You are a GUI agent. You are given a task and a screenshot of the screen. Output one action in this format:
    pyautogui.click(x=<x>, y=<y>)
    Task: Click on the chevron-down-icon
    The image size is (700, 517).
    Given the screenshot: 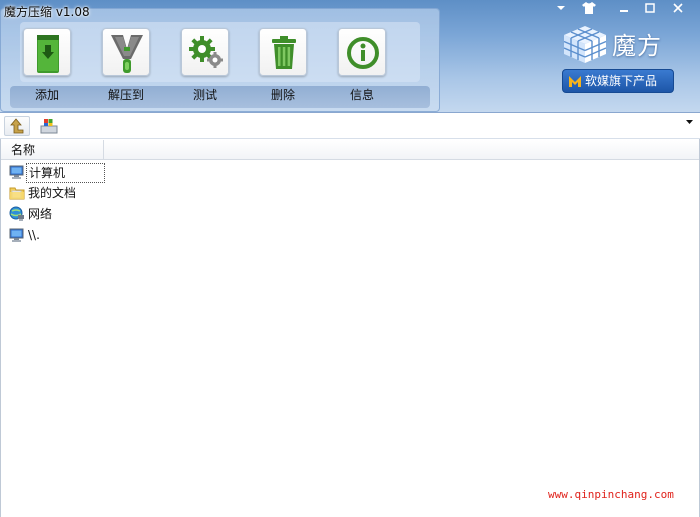 What is the action you would take?
    pyautogui.click(x=561, y=8)
    